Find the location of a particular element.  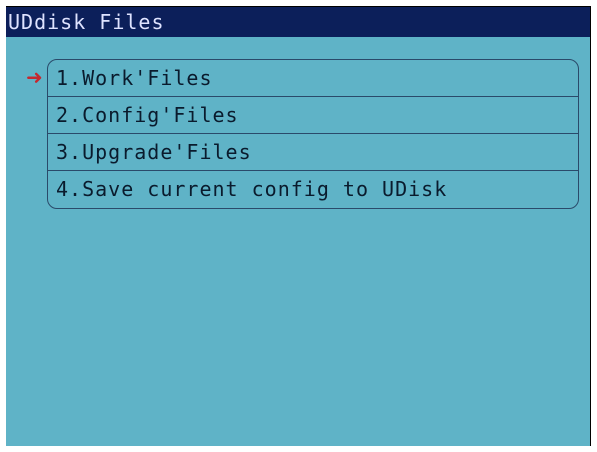

screen-title: UDdisk Files is located at coordinates (298, 22).